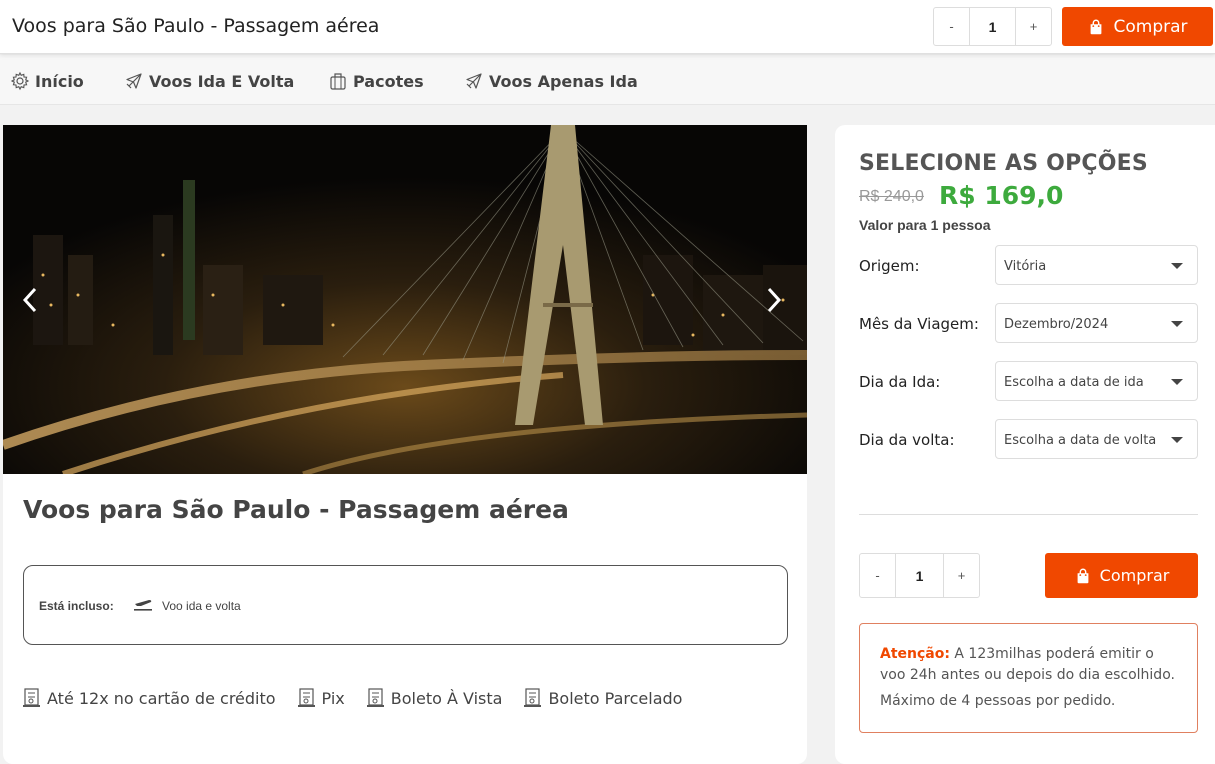 Image resolution: width=1215 pixels, height=764 pixels. I want to click on carousel-prev-arrow-icon, so click(31, 300).